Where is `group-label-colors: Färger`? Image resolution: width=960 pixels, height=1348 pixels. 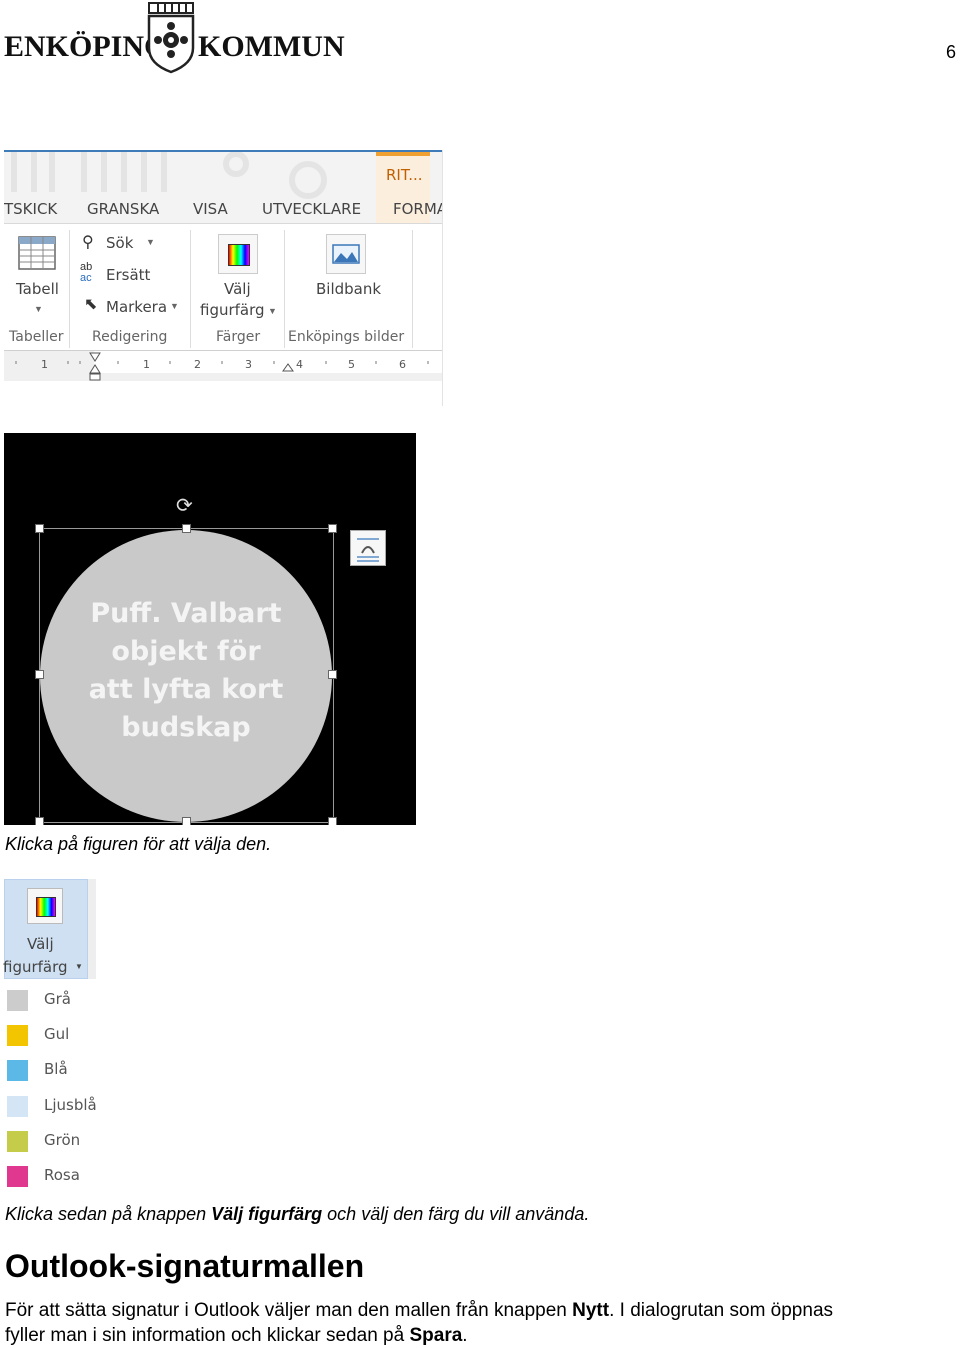
group-label-colors: Färger is located at coordinates (238, 337).